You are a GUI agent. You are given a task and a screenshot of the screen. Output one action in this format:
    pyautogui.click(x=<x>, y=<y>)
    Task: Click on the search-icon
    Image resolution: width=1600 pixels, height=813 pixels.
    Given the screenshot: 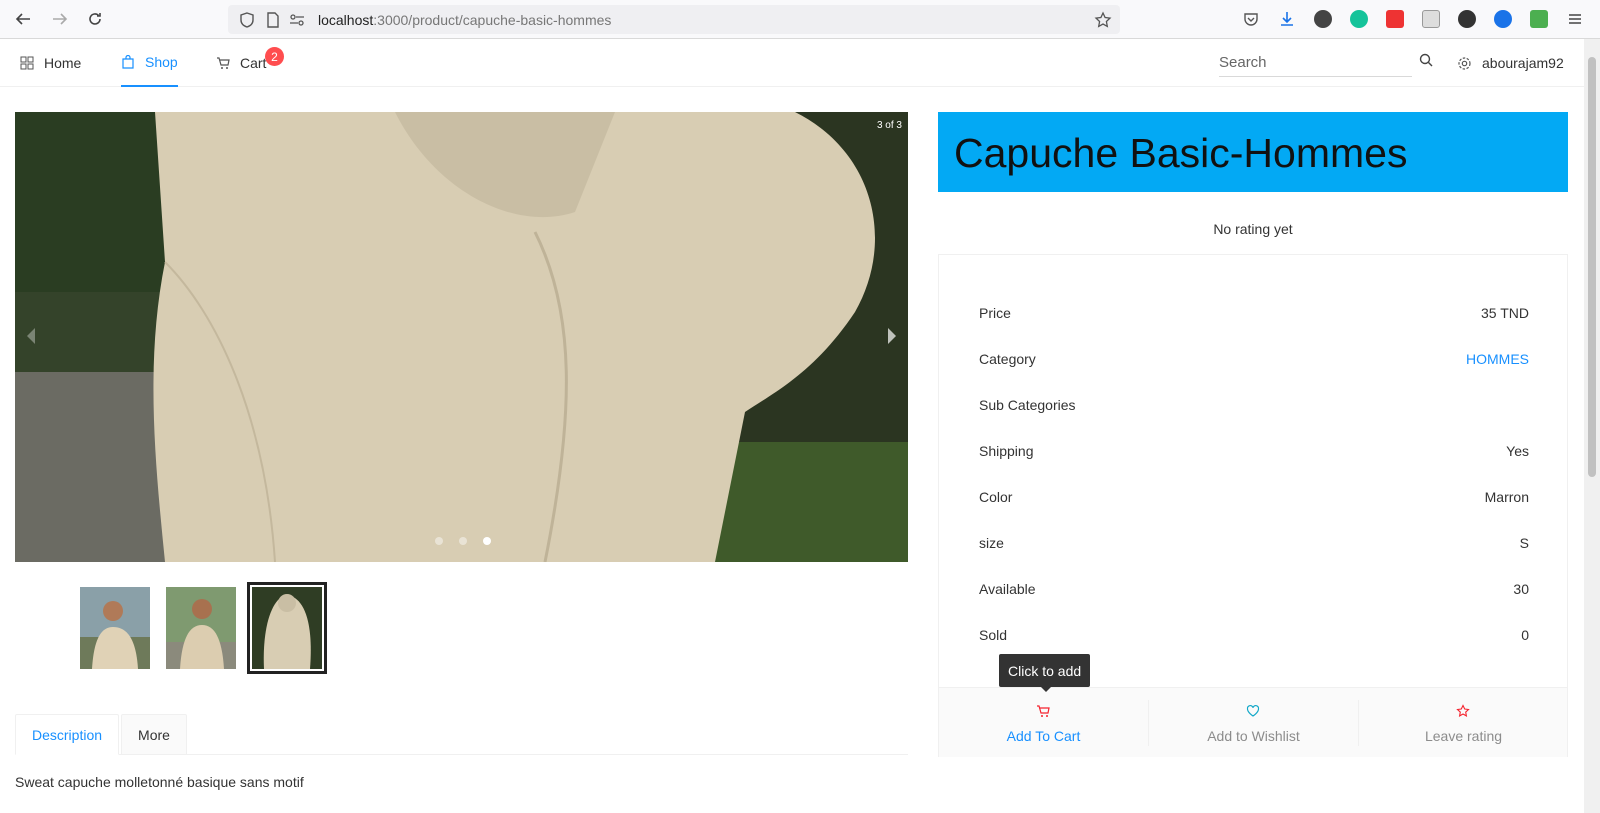 What is the action you would take?
    pyautogui.click(x=1426, y=63)
    